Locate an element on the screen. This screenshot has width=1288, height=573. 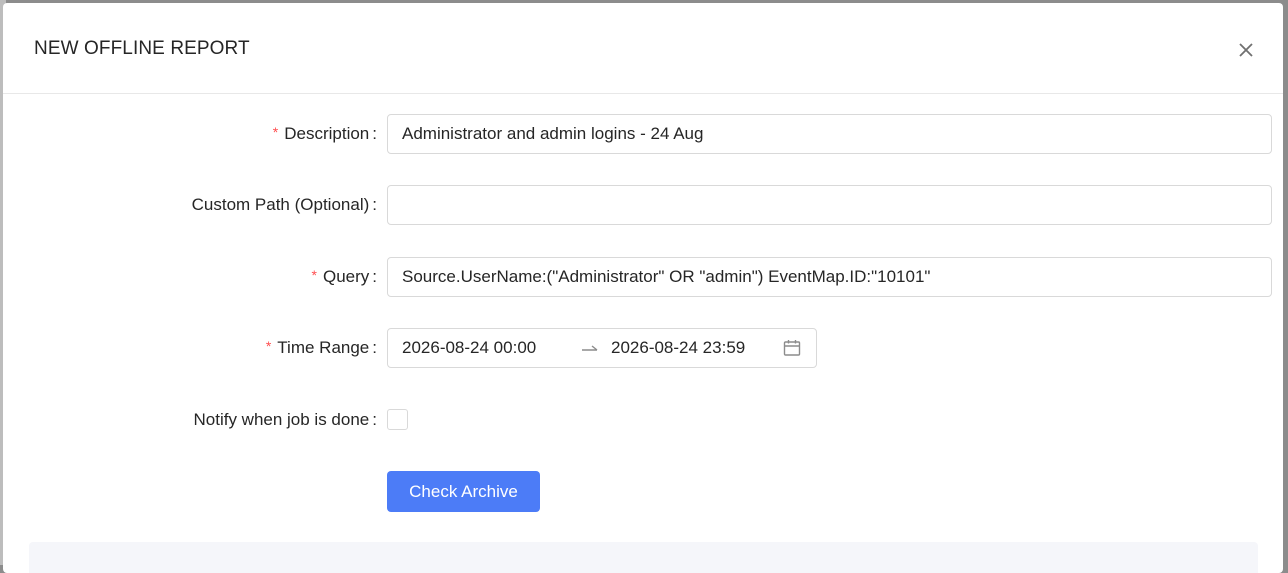
range-end-input: 2026-08-24 23:59 is located at coordinates (678, 348).